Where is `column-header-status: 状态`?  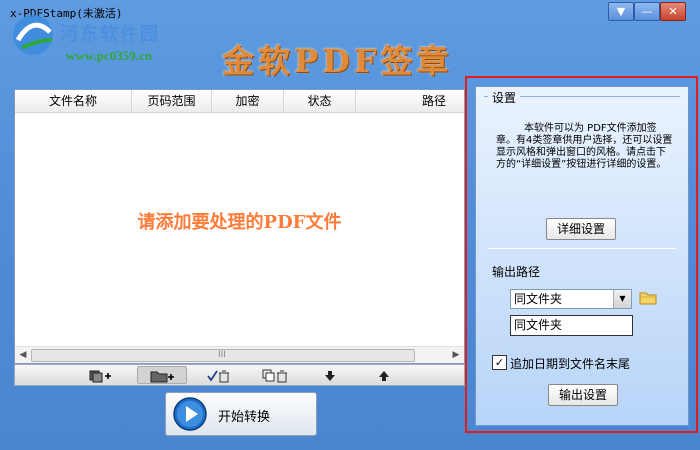
column-header-status: 状态 is located at coordinates (320, 101).